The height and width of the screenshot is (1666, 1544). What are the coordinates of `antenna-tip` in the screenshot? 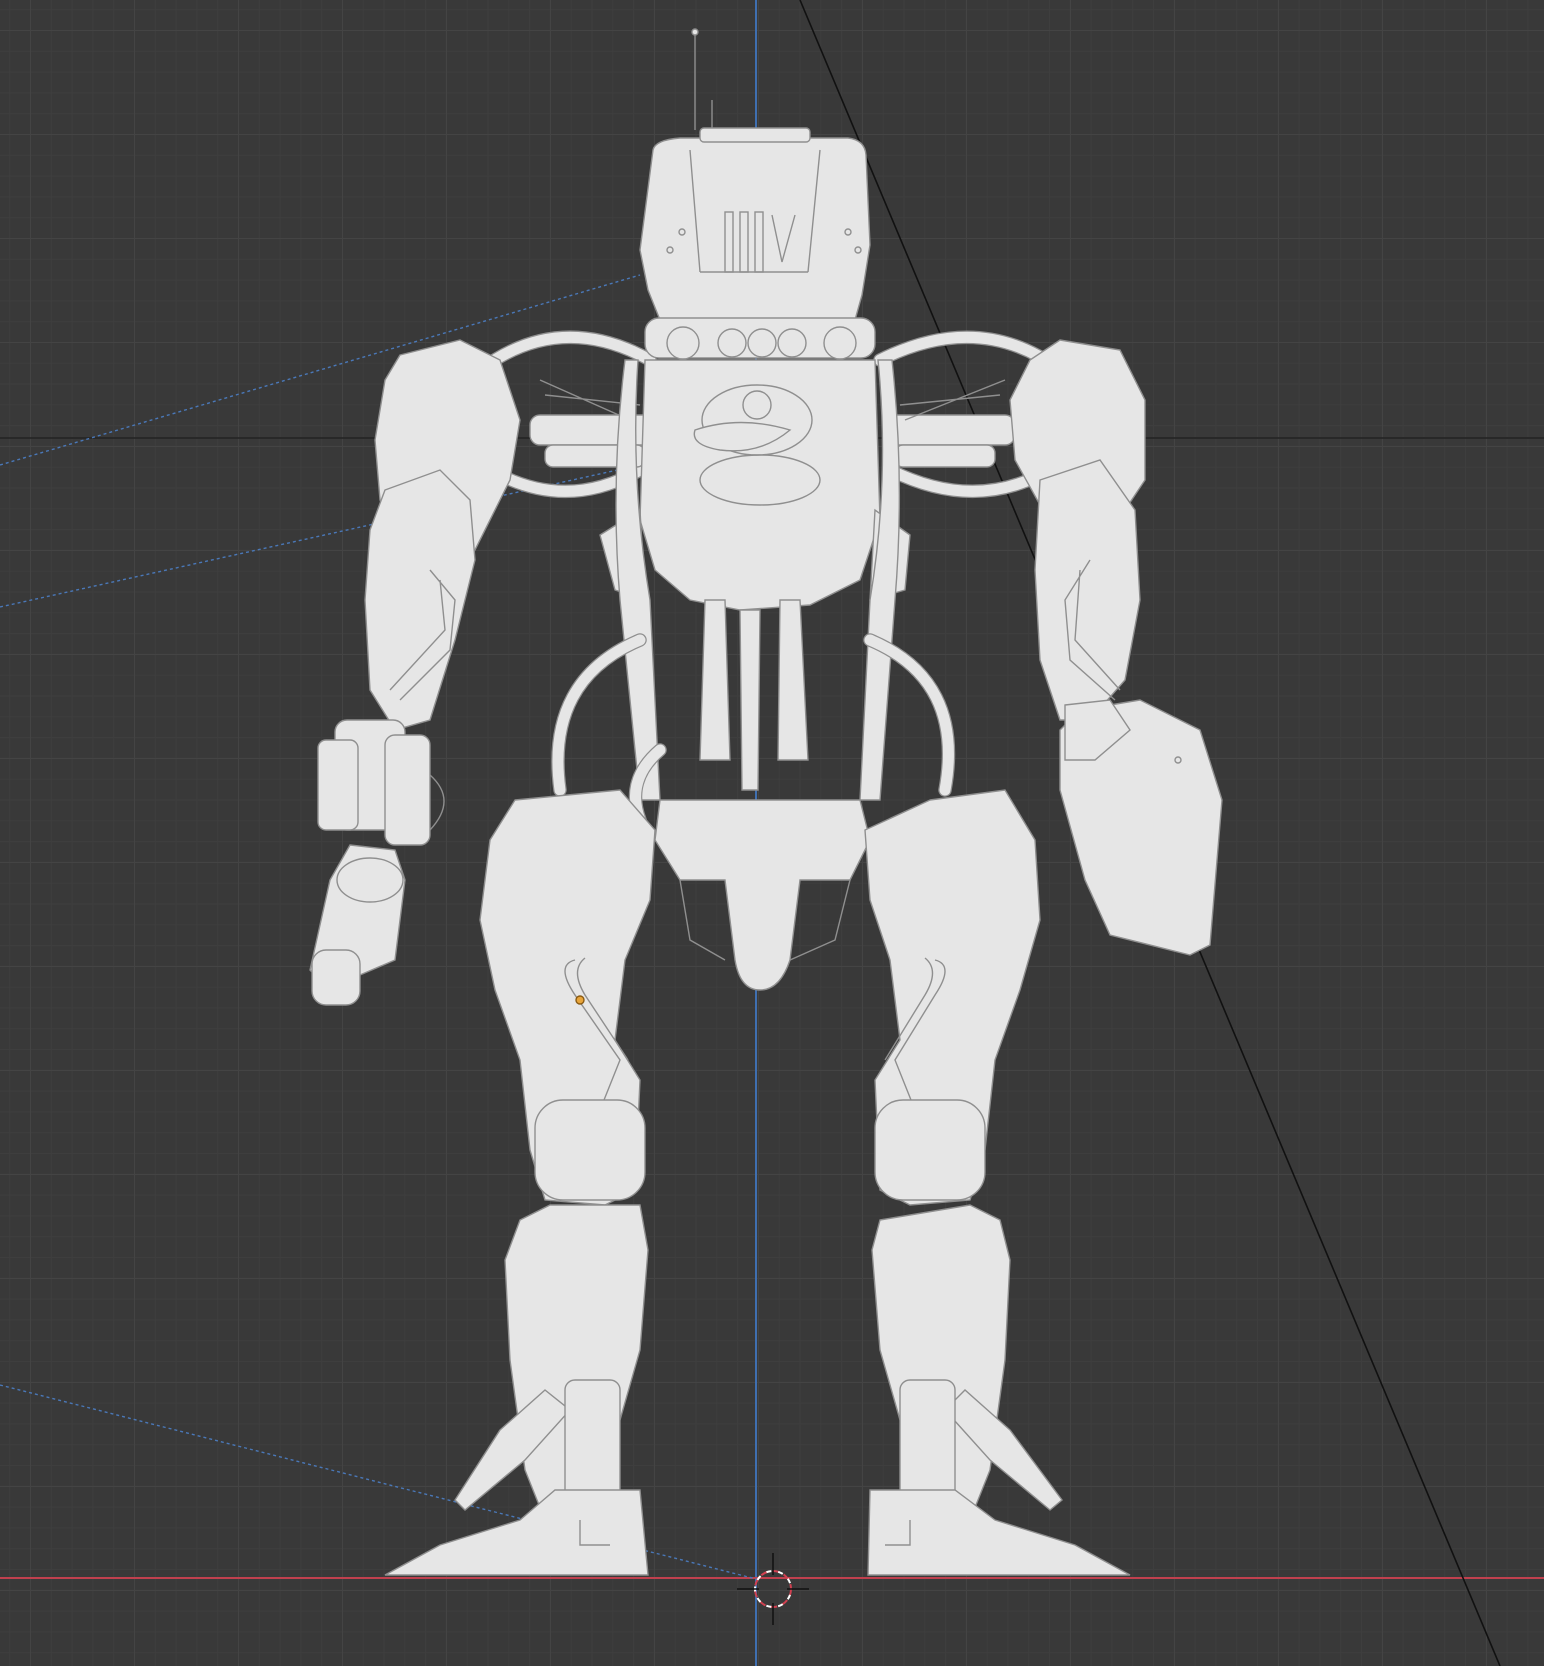 It's located at (695, 32).